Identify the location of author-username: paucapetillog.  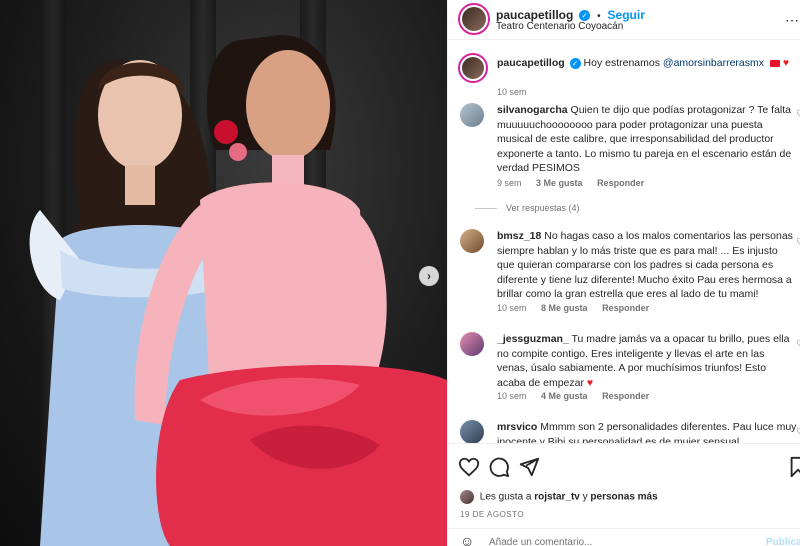
(534, 15).